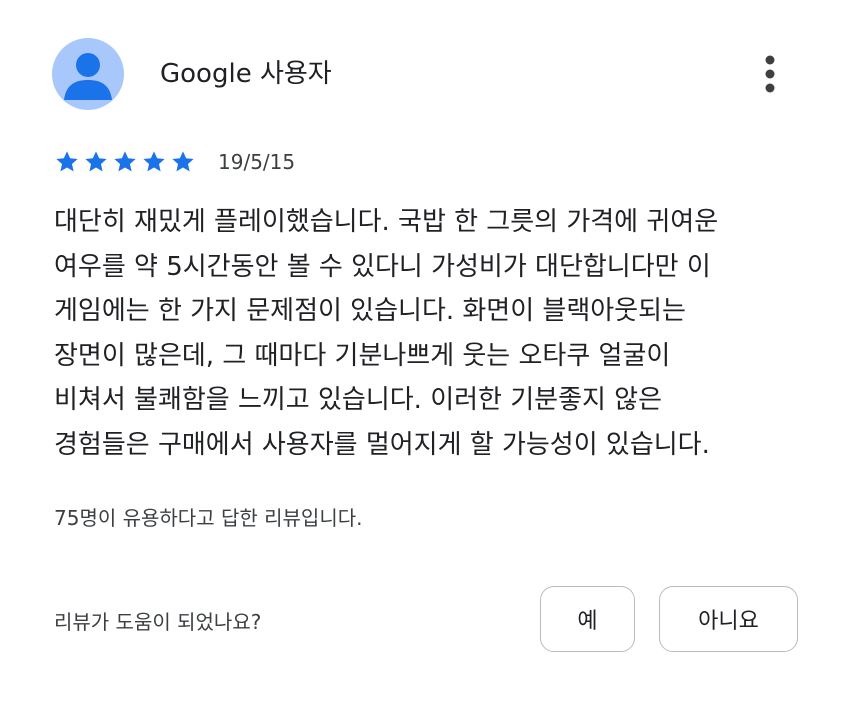 Image resolution: width=850 pixels, height=712 pixels. Describe the element at coordinates (382, 266) in the screenshot. I see `review-text-line: 여우를 약 5시간동안 볼 수 있다니 가성비가 대단합니다만 이` at that location.